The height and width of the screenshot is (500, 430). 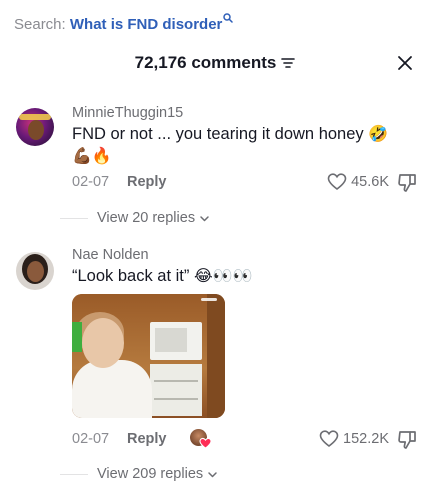 I want to click on creator-liked-badge, so click(x=201, y=440).